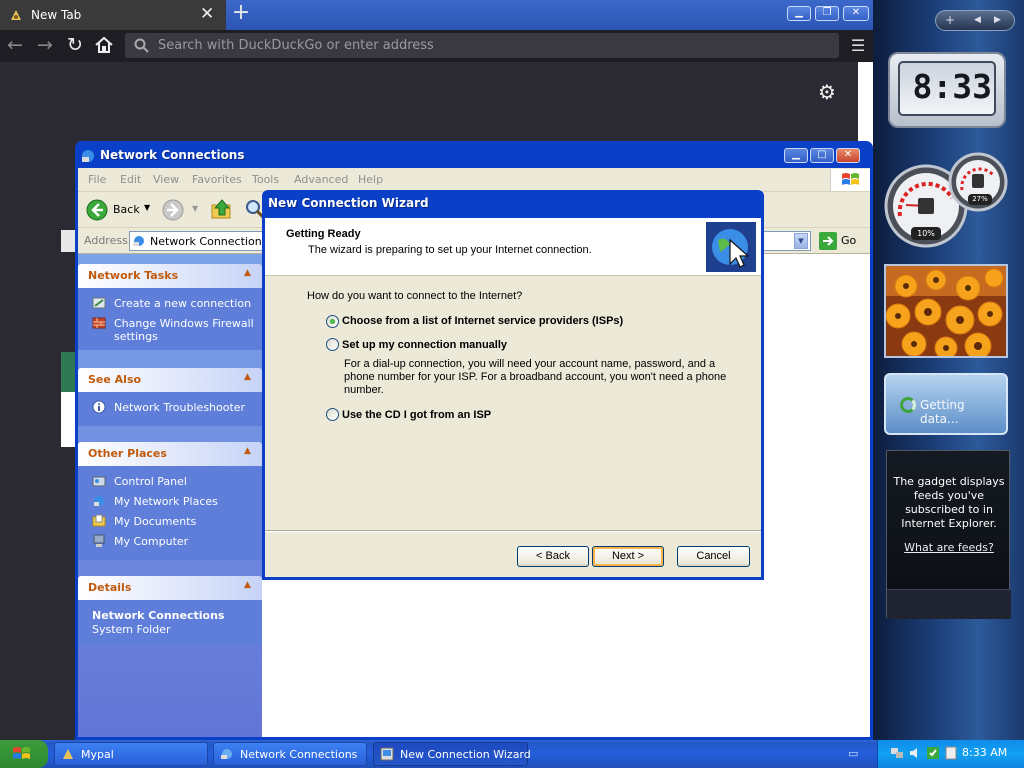  What do you see at coordinates (127, 453) in the screenshot?
I see `other-places-title: Other Places` at bounding box center [127, 453].